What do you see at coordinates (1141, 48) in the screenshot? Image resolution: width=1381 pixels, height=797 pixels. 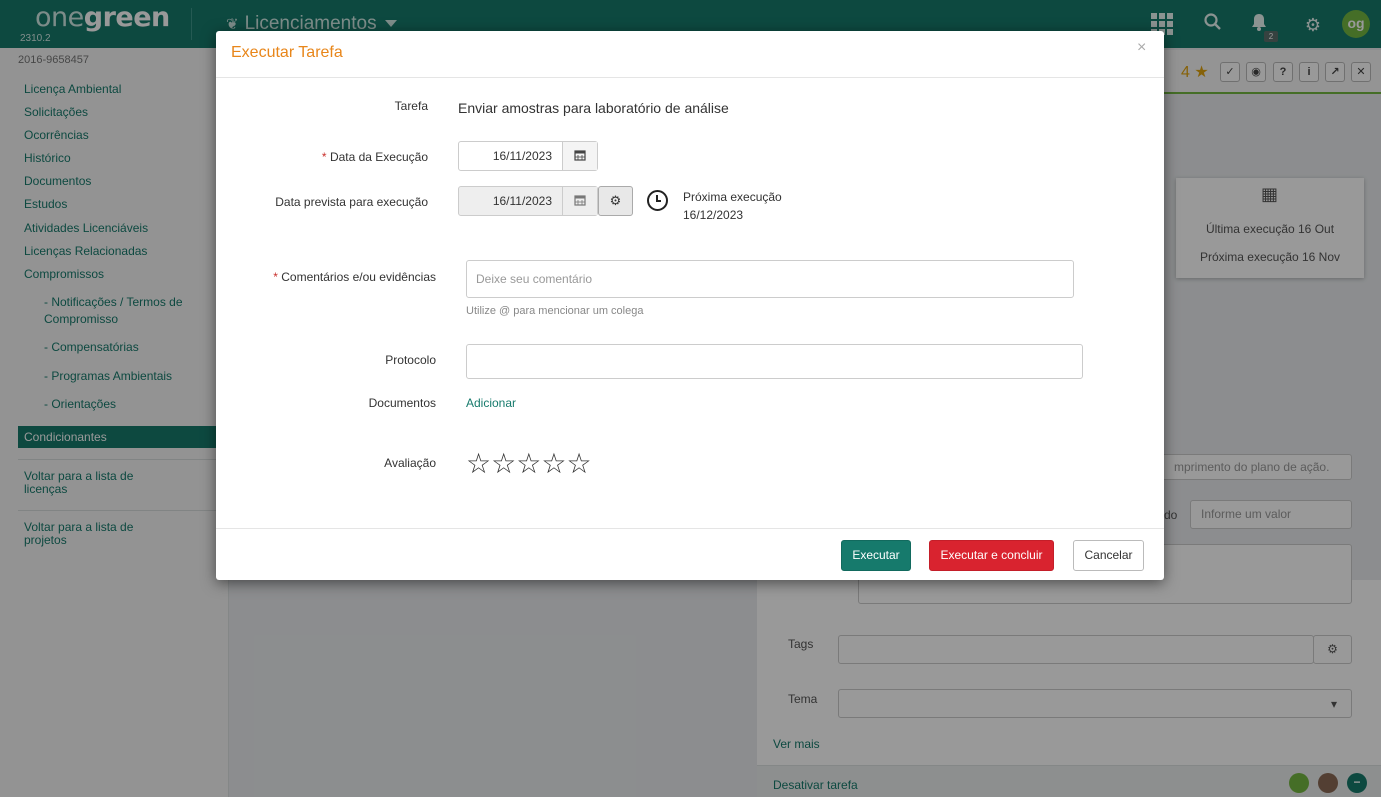 I see `close-icon: ×` at bounding box center [1141, 48].